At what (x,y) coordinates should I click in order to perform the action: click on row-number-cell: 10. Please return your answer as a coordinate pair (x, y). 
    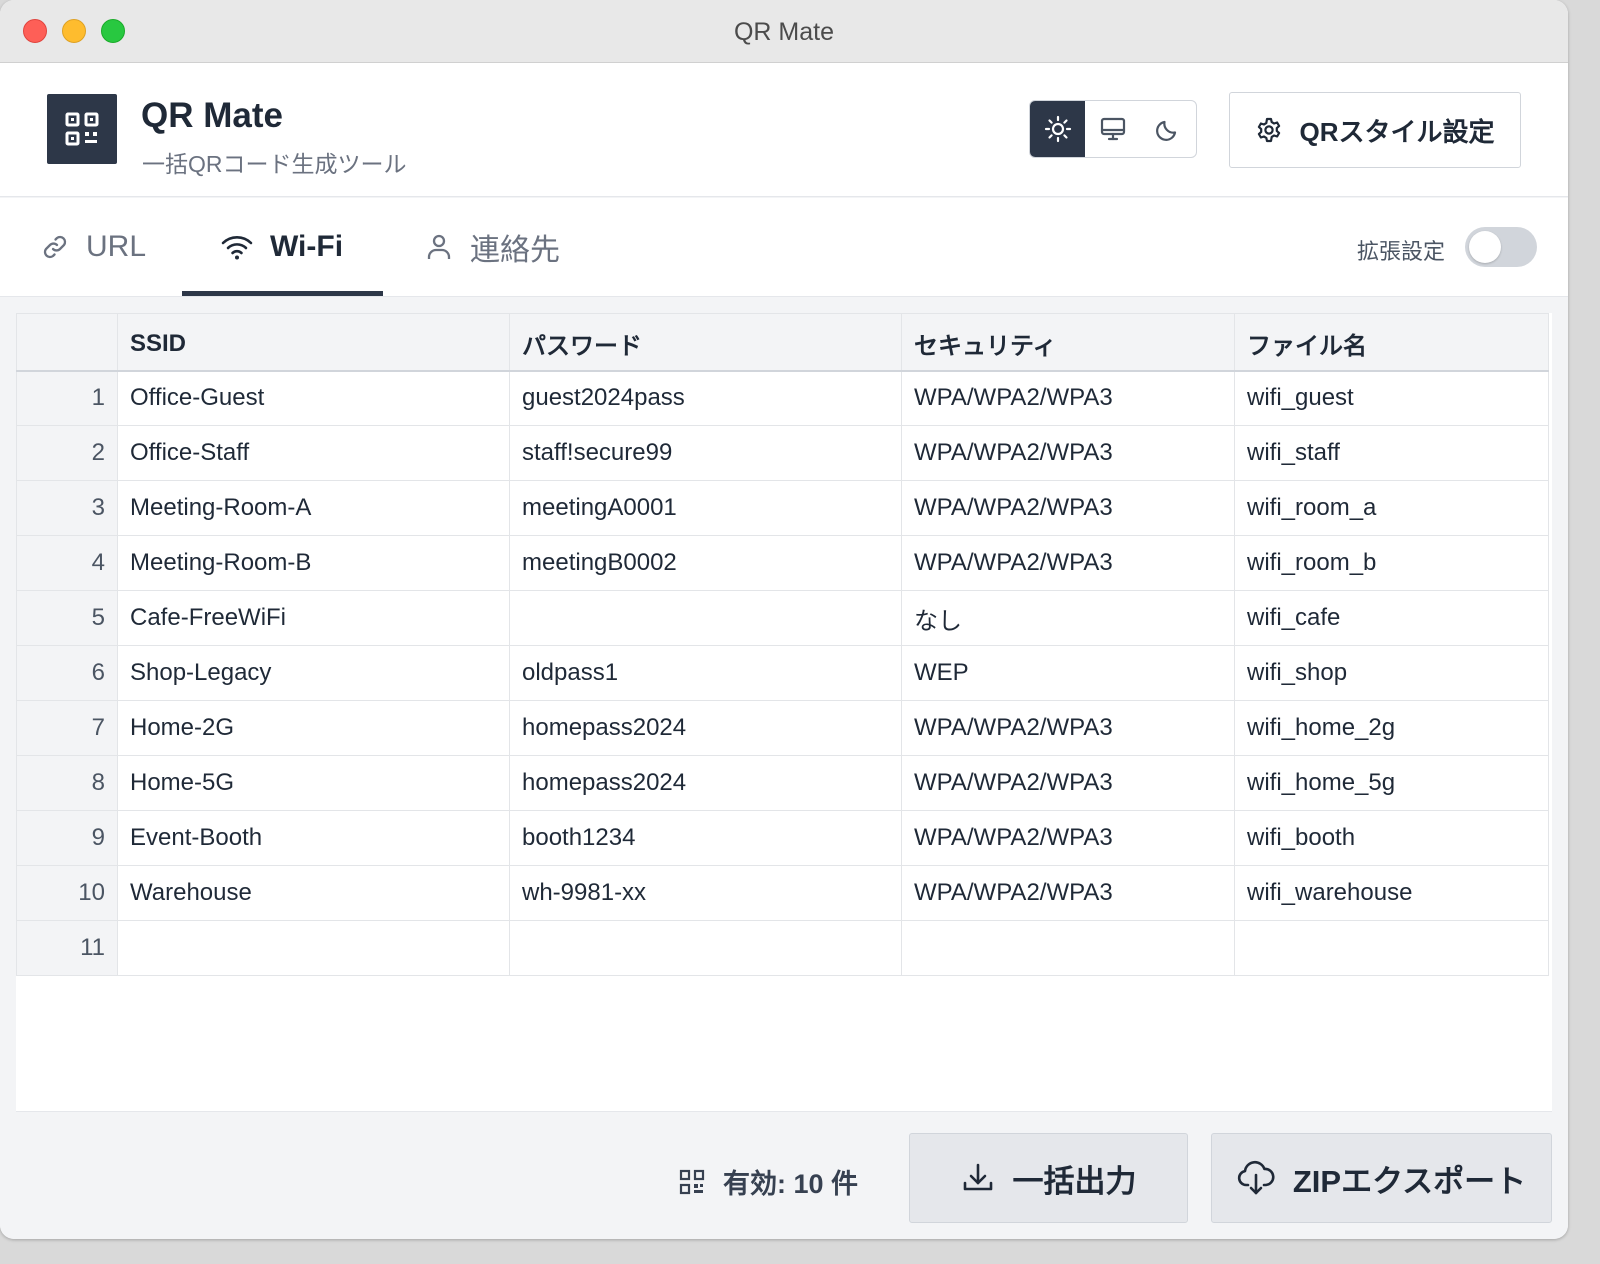
    Looking at the image, I should click on (67, 893).